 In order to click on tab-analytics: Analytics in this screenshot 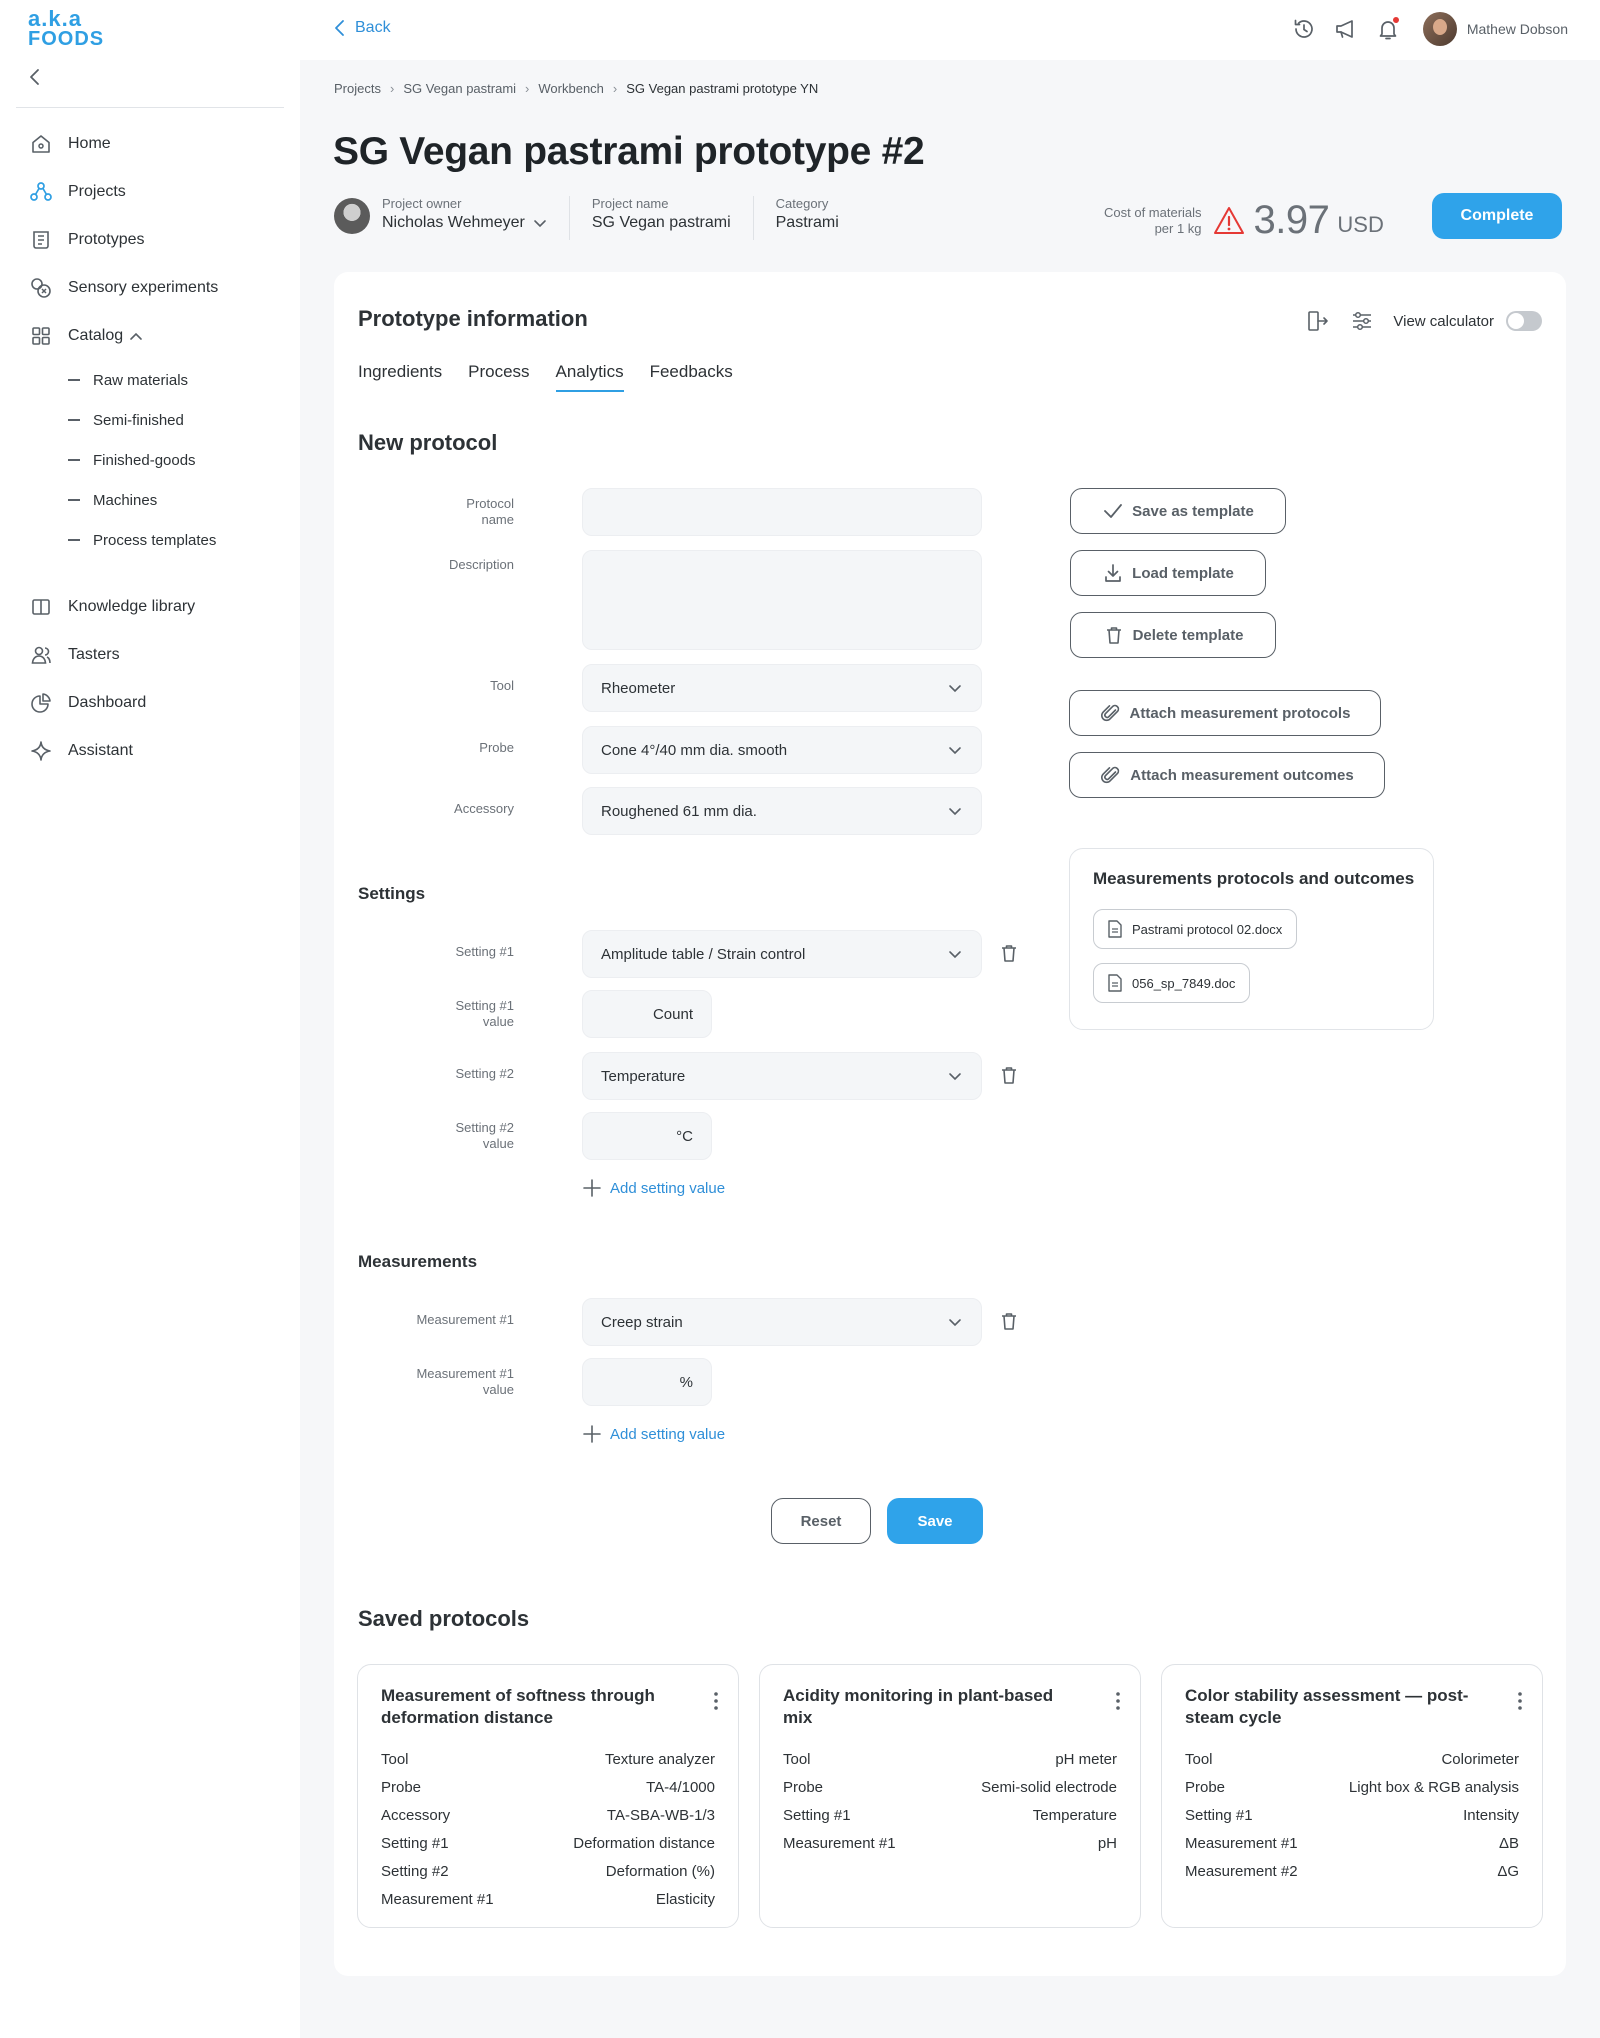, I will do `click(589, 377)`.